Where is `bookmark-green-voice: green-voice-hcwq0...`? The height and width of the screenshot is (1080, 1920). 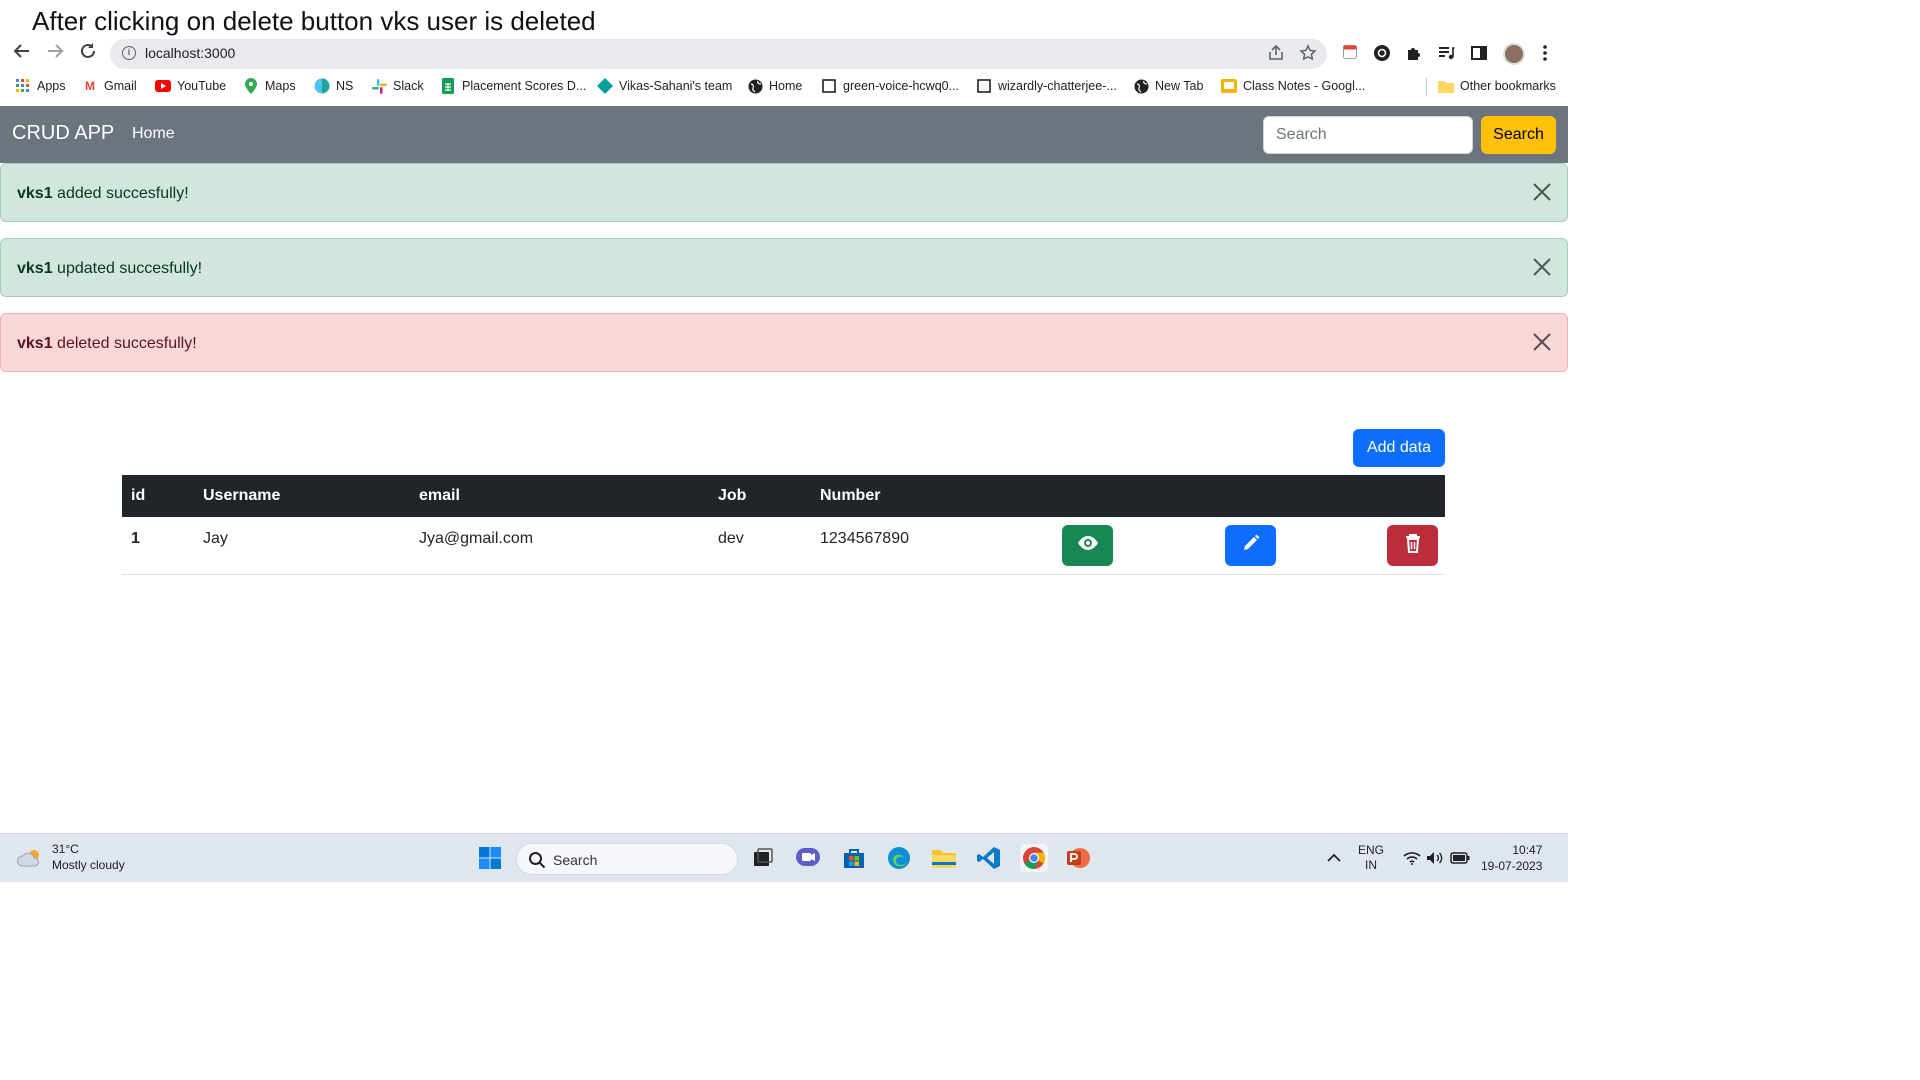
bookmark-green-voice: green-voice-hcwq0... is located at coordinates (890, 86).